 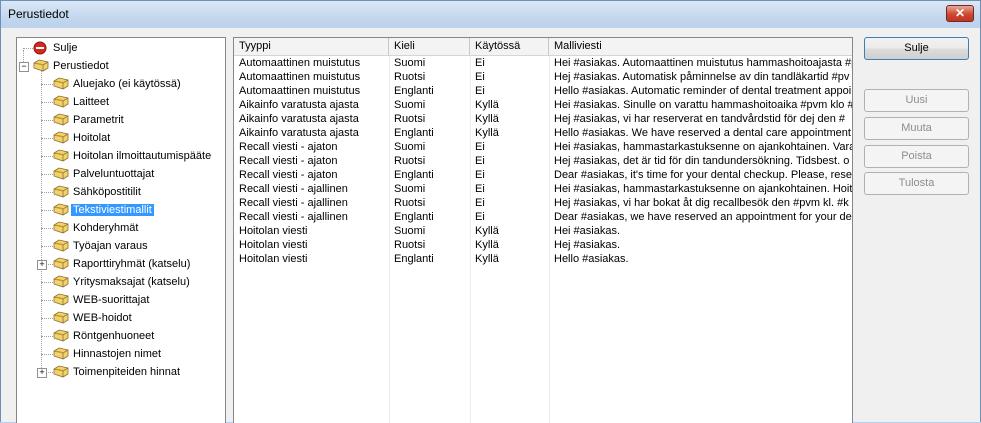 I want to click on stop-icon, so click(x=40, y=48).